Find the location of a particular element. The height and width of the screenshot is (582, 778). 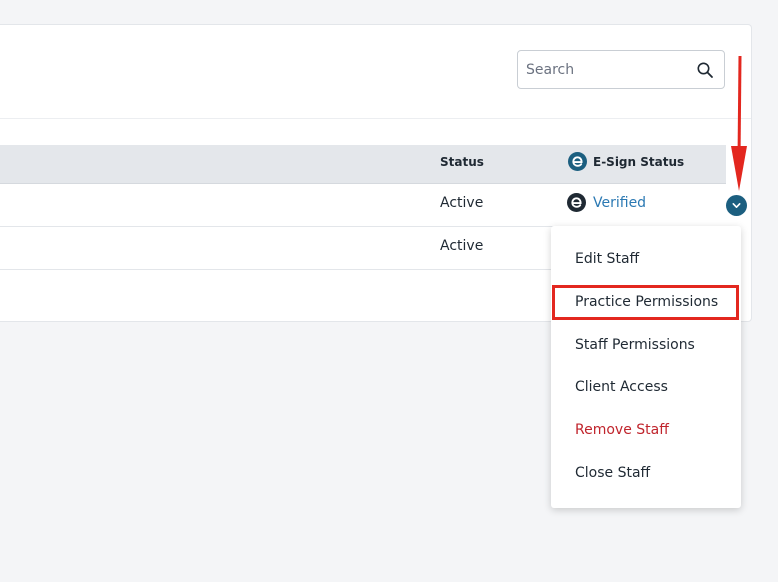

row-actions-dropdown-button is located at coordinates (736, 205).